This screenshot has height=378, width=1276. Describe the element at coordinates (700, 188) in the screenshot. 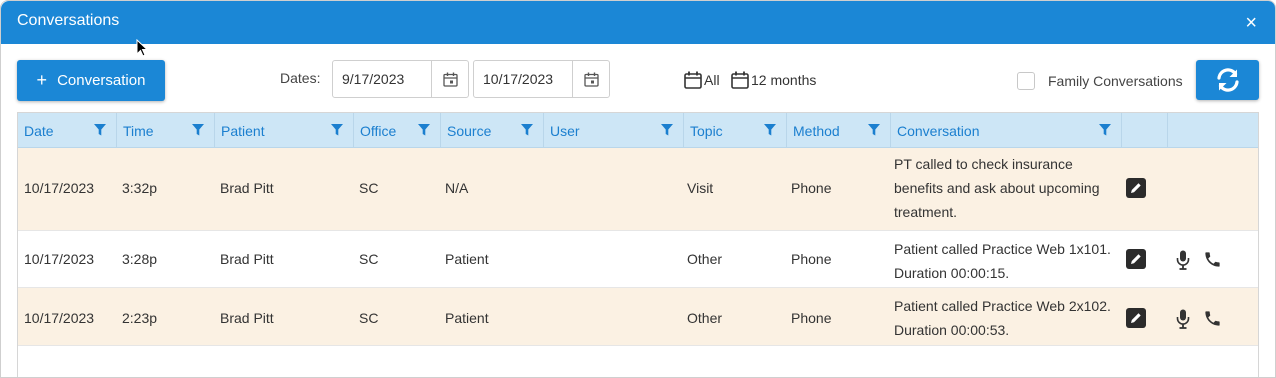

I see `cell-topic: Visit` at that location.